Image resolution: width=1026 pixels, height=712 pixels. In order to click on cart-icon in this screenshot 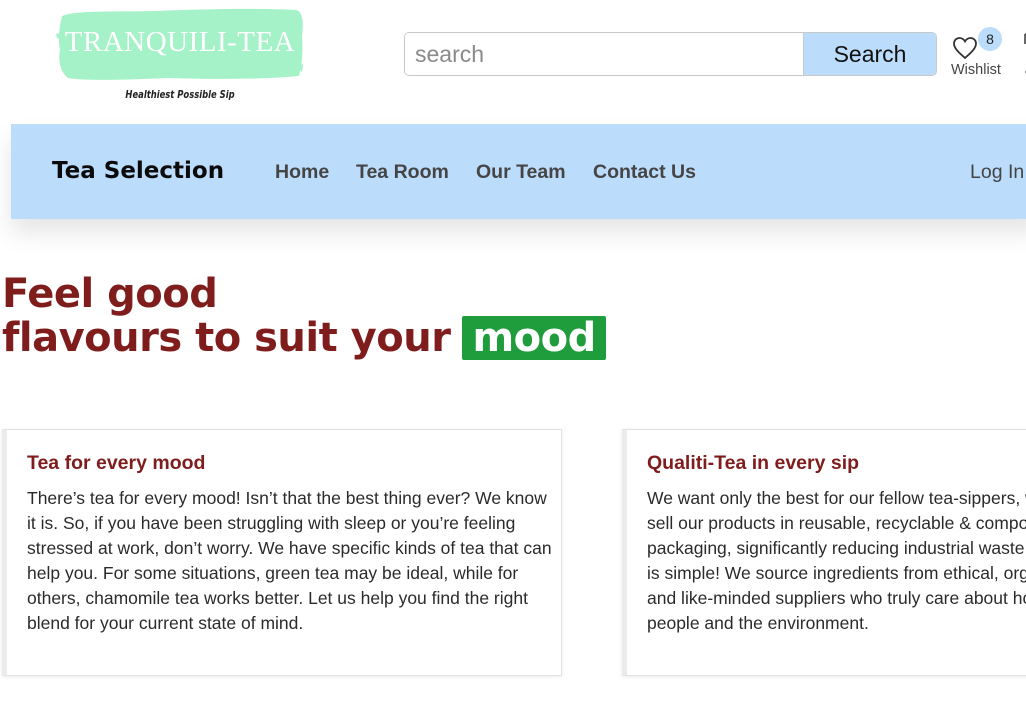, I will do `click(1023, 55)`.